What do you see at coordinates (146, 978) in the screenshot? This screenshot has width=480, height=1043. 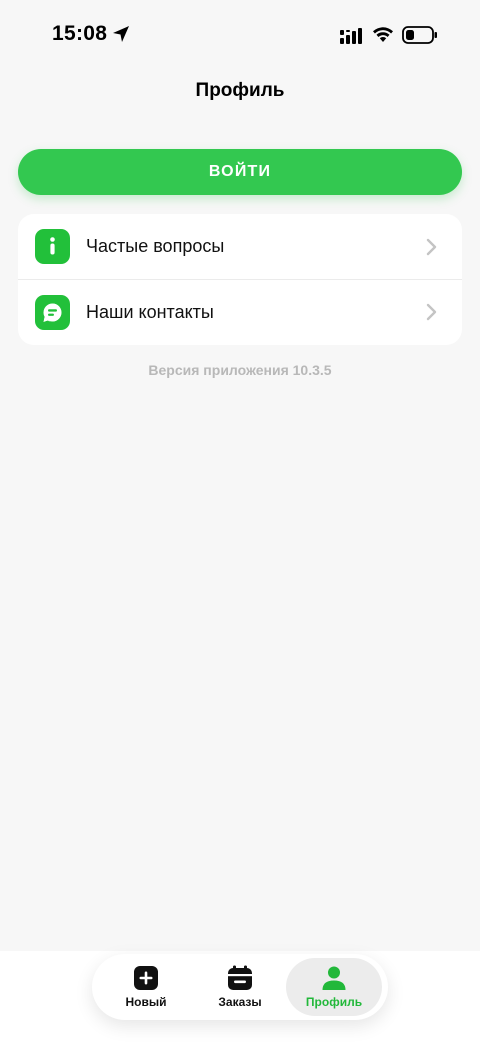 I see `plus-square-icon` at bounding box center [146, 978].